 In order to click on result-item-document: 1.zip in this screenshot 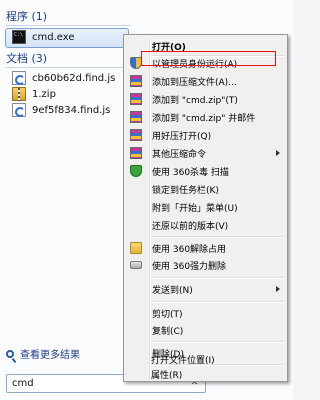, I will do `click(34, 94)`.